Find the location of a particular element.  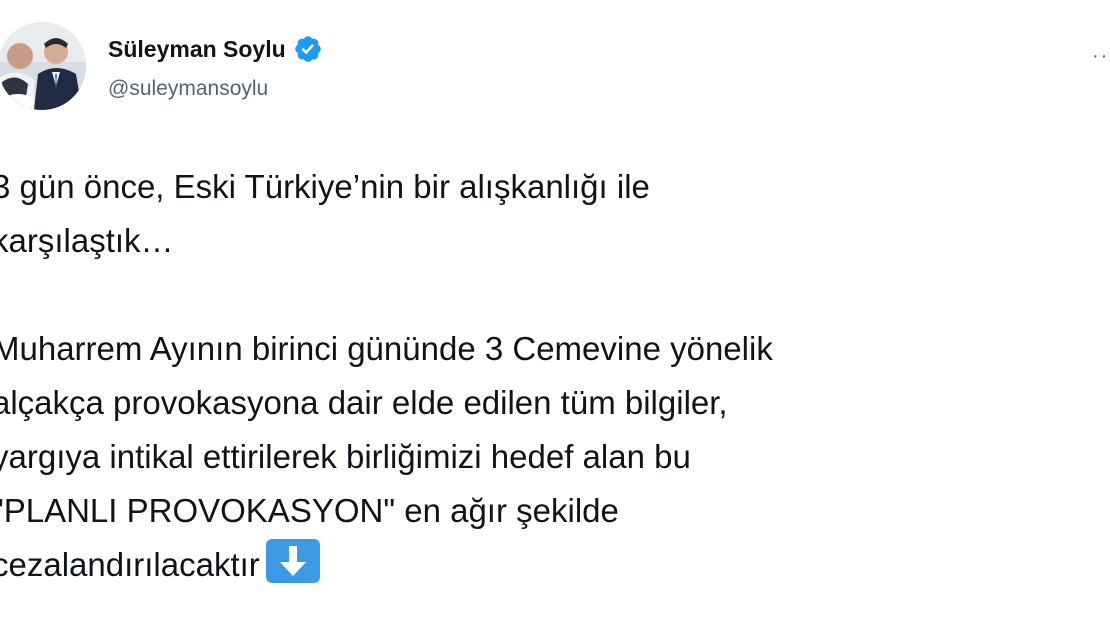

author-name-label: Süleyman Soylu is located at coordinates (197, 49).